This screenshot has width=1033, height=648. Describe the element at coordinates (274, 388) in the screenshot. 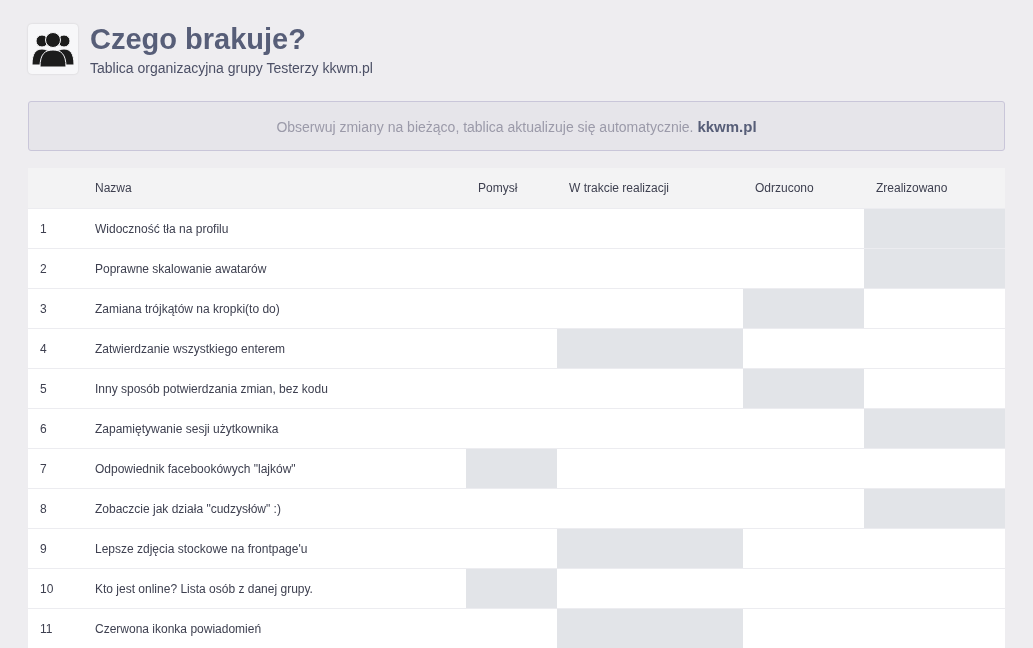

I see `task-name: Inny sposób potwierdzania zmian, bez kodu` at that location.